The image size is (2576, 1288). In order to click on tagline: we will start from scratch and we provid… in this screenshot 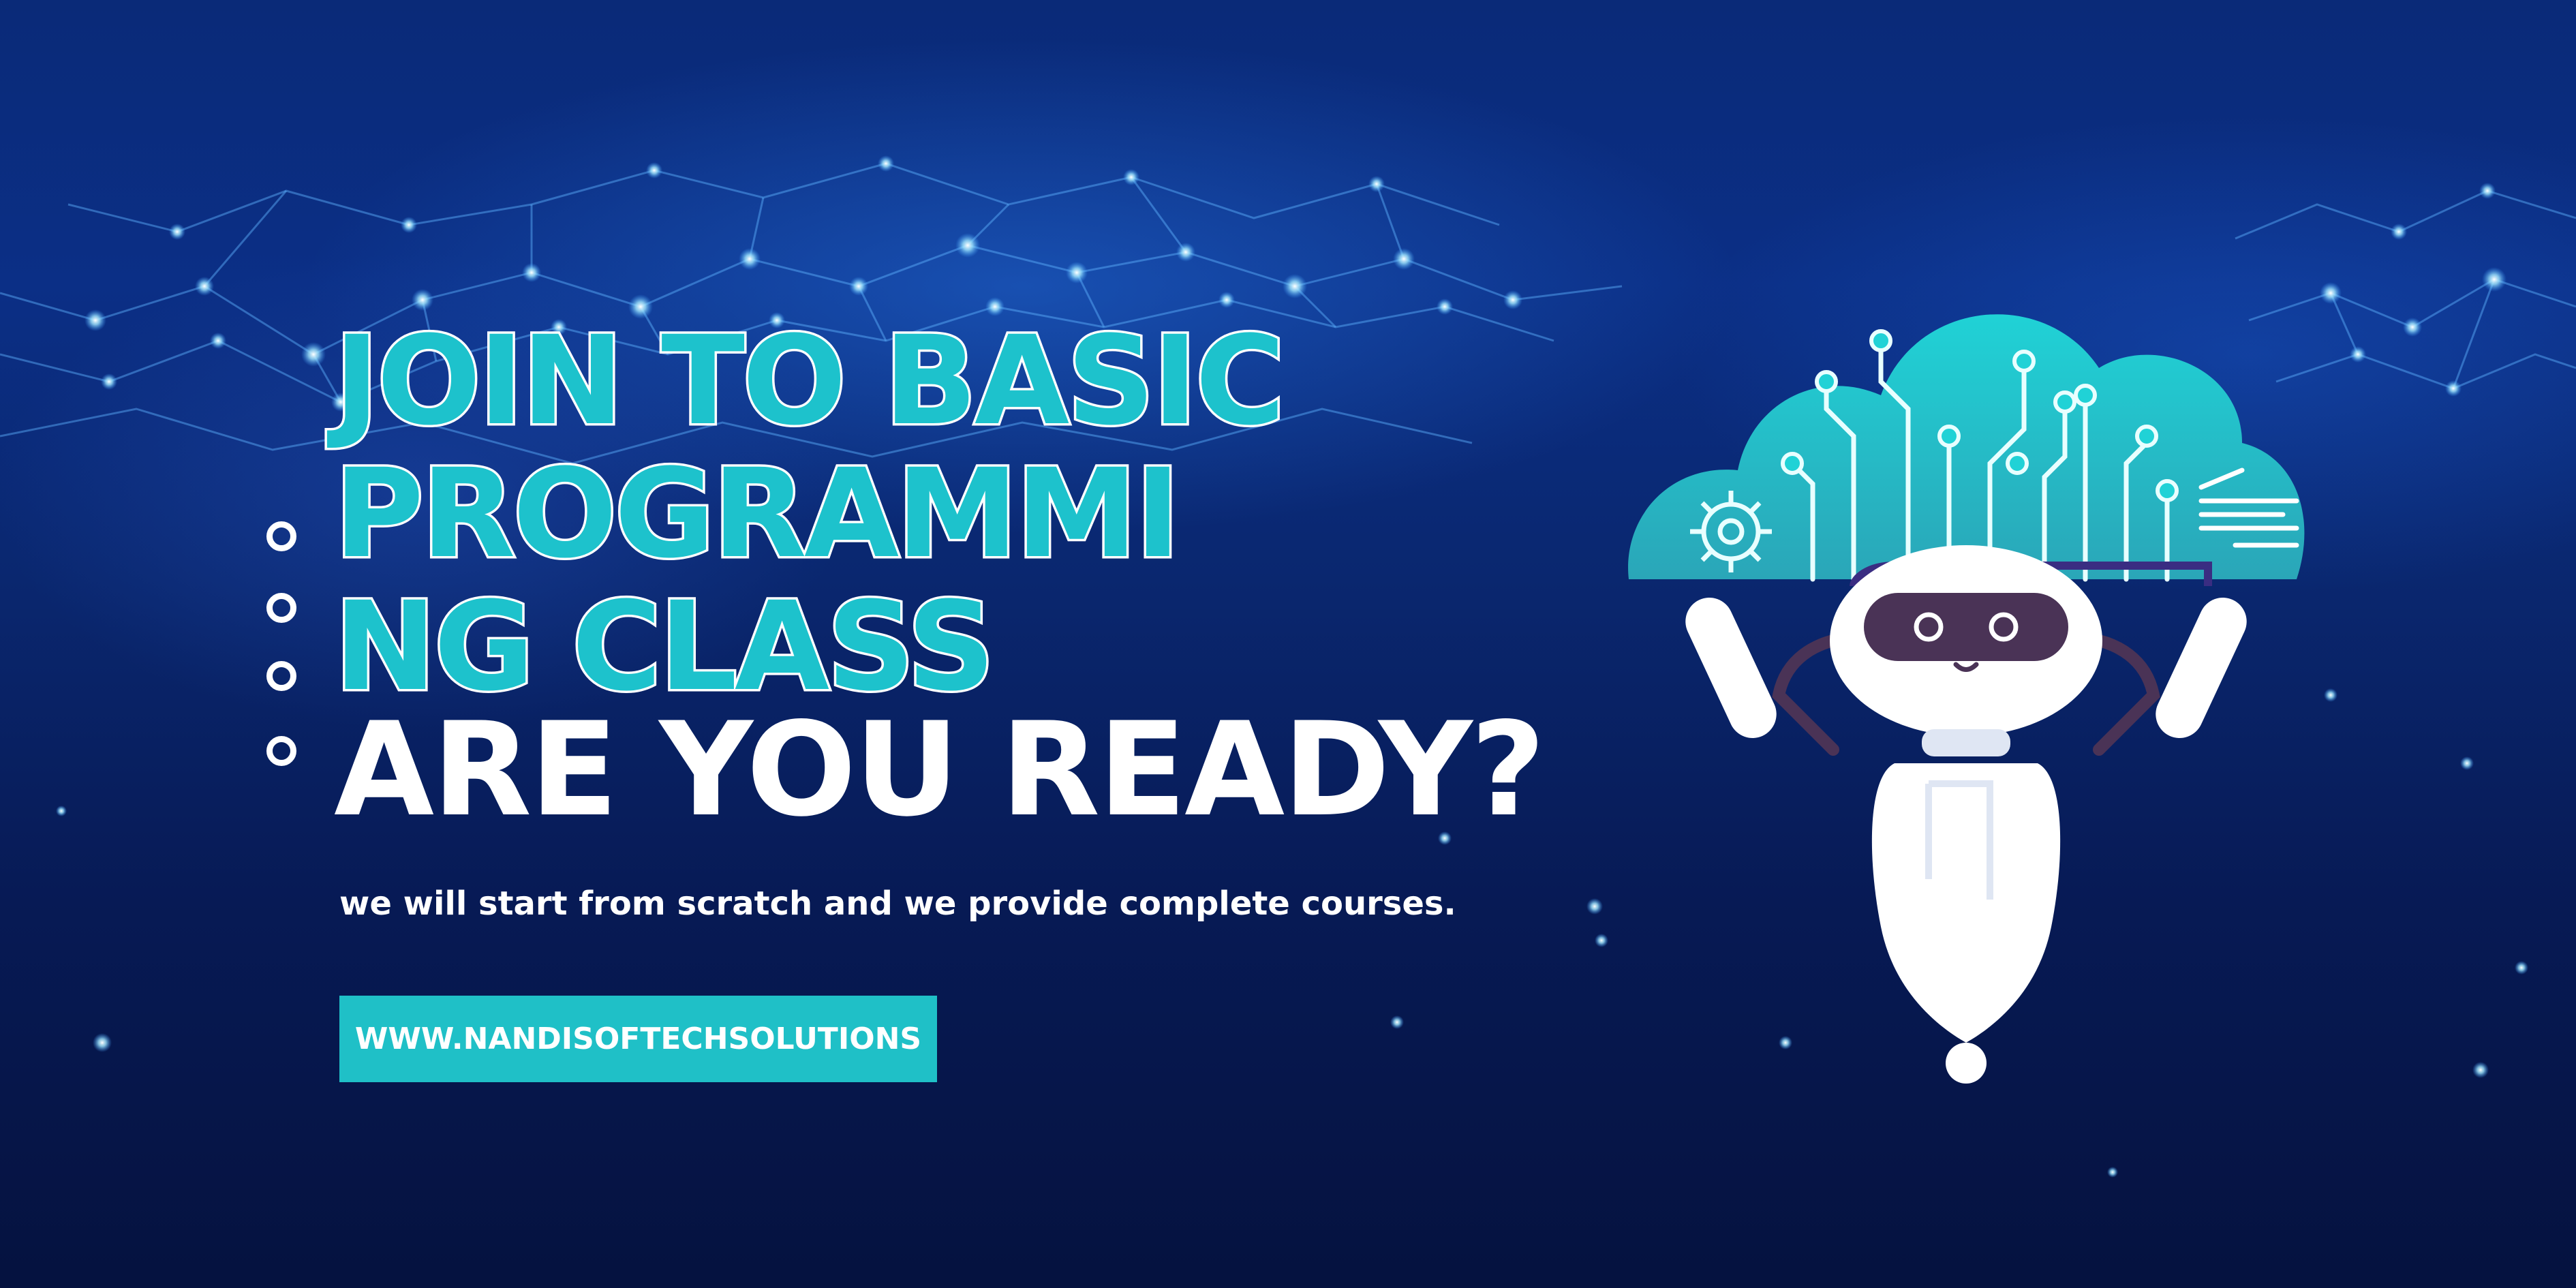, I will do `click(897, 904)`.